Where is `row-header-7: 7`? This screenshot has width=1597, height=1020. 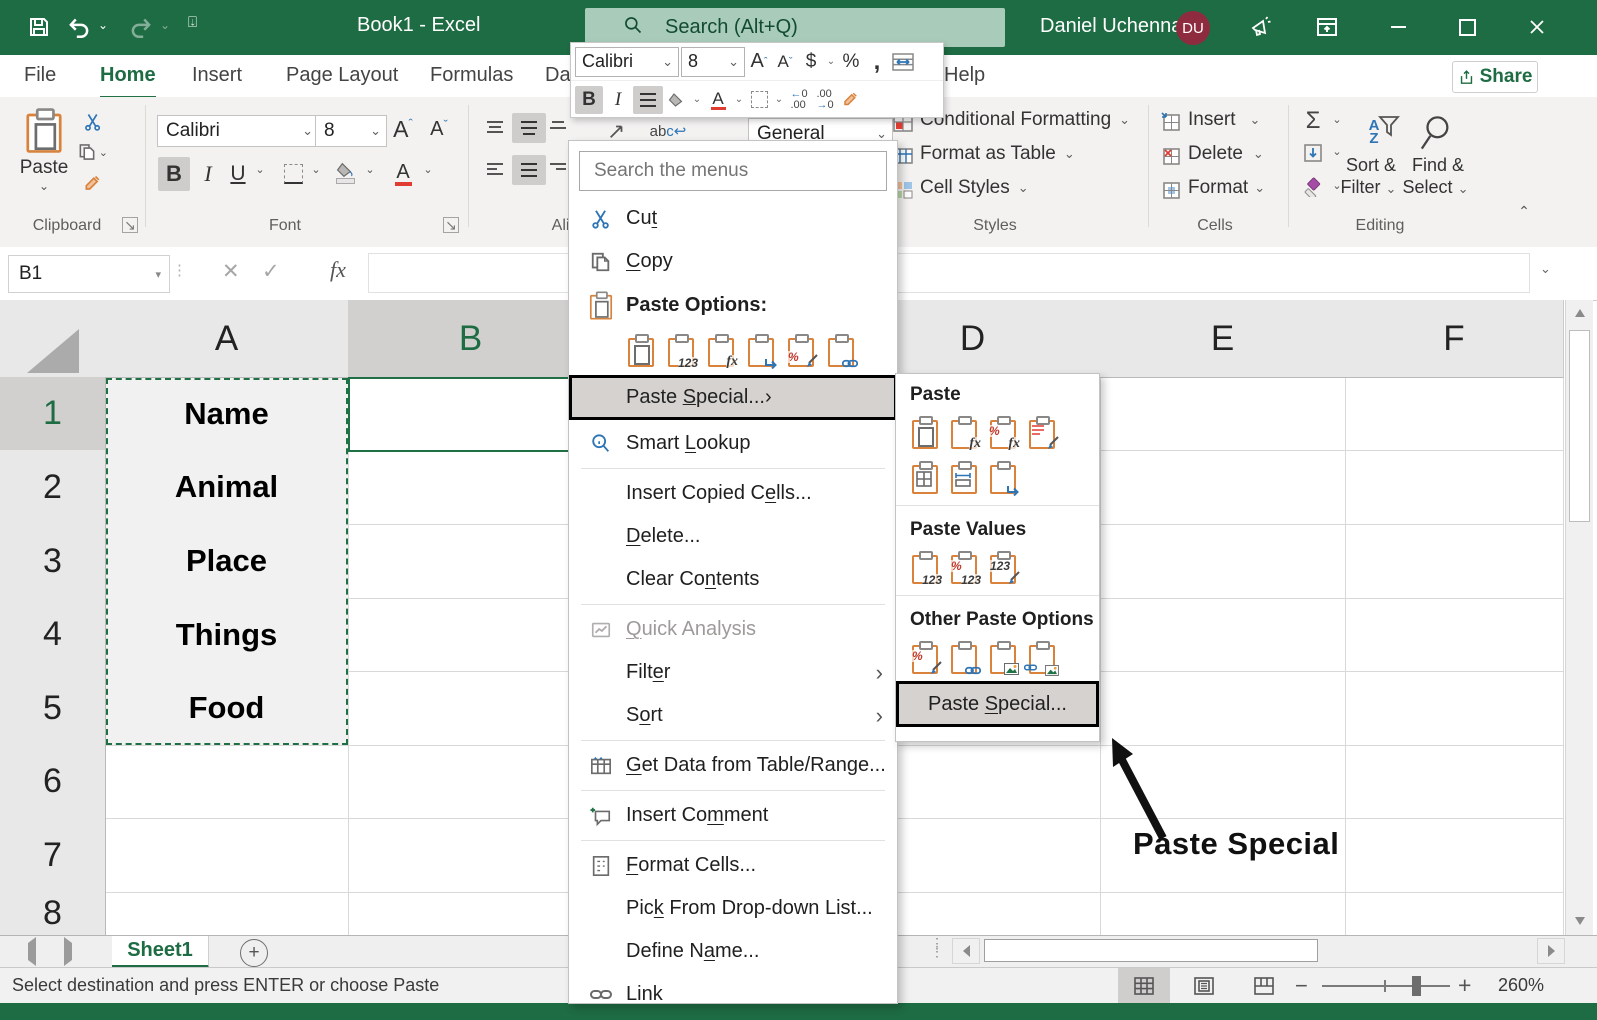 row-header-7: 7 is located at coordinates (53, 855).